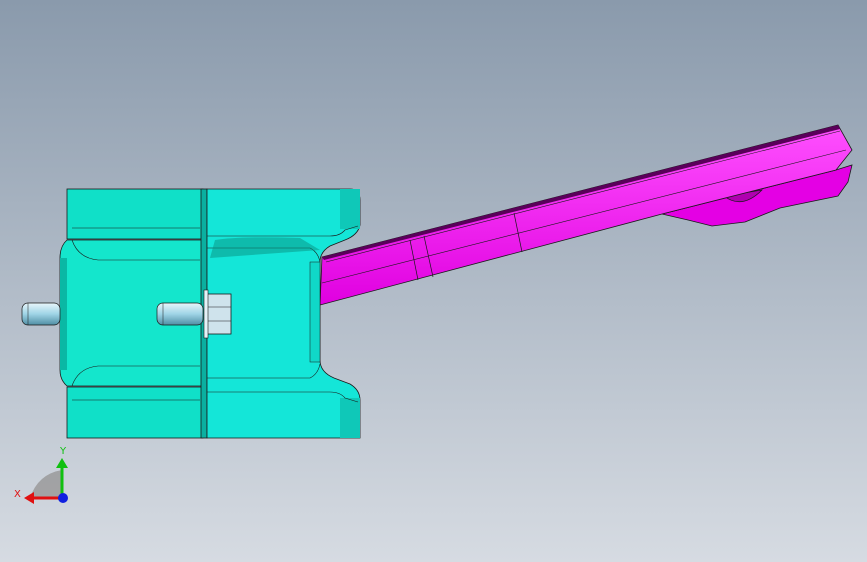 This screenshot has width=867, height=562. Describe the element at coordinates (41, 314) in the screenshot. I see `left-pin` at that location.